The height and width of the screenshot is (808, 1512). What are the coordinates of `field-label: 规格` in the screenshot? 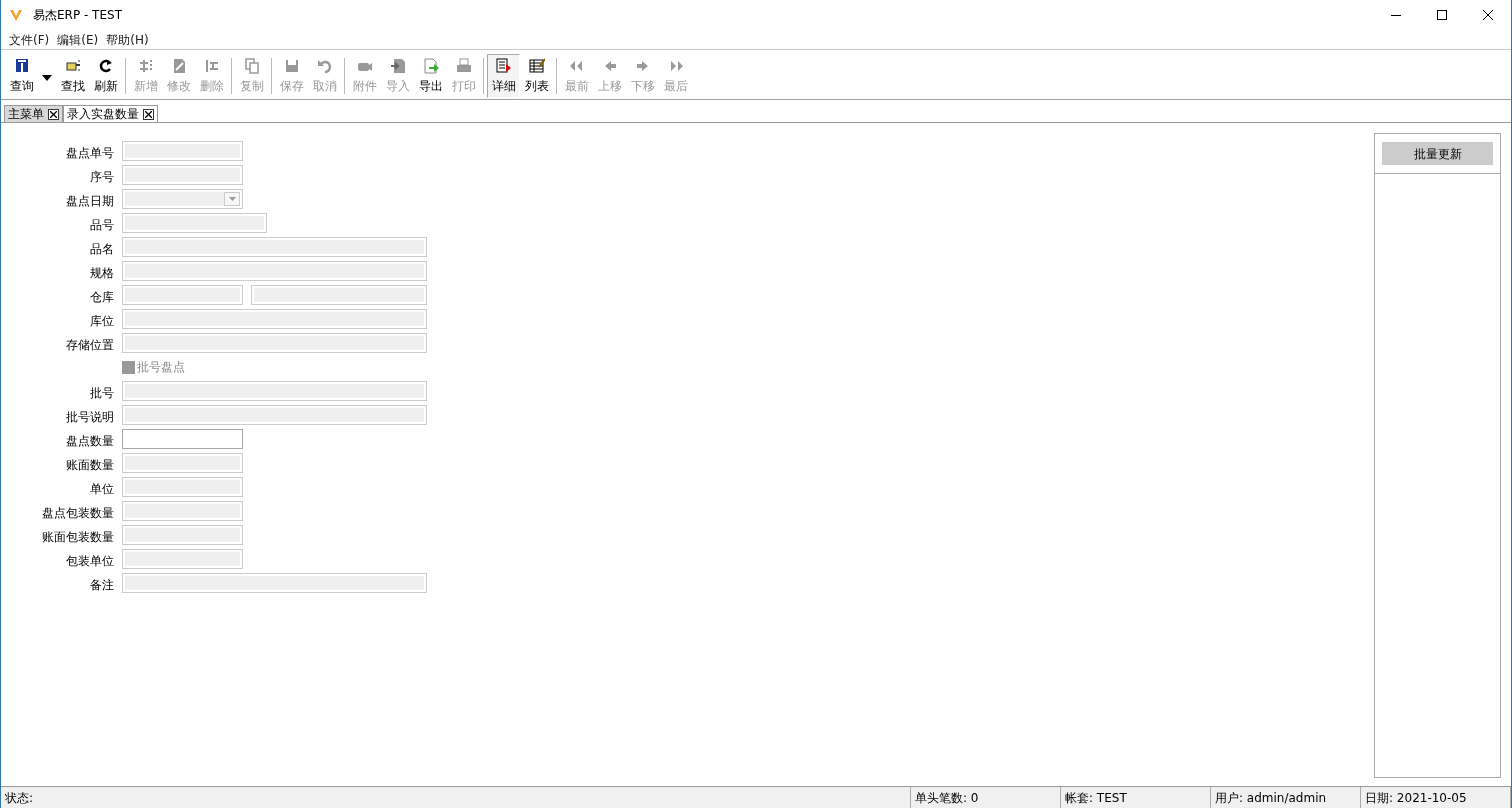 It's located at (101, 273).